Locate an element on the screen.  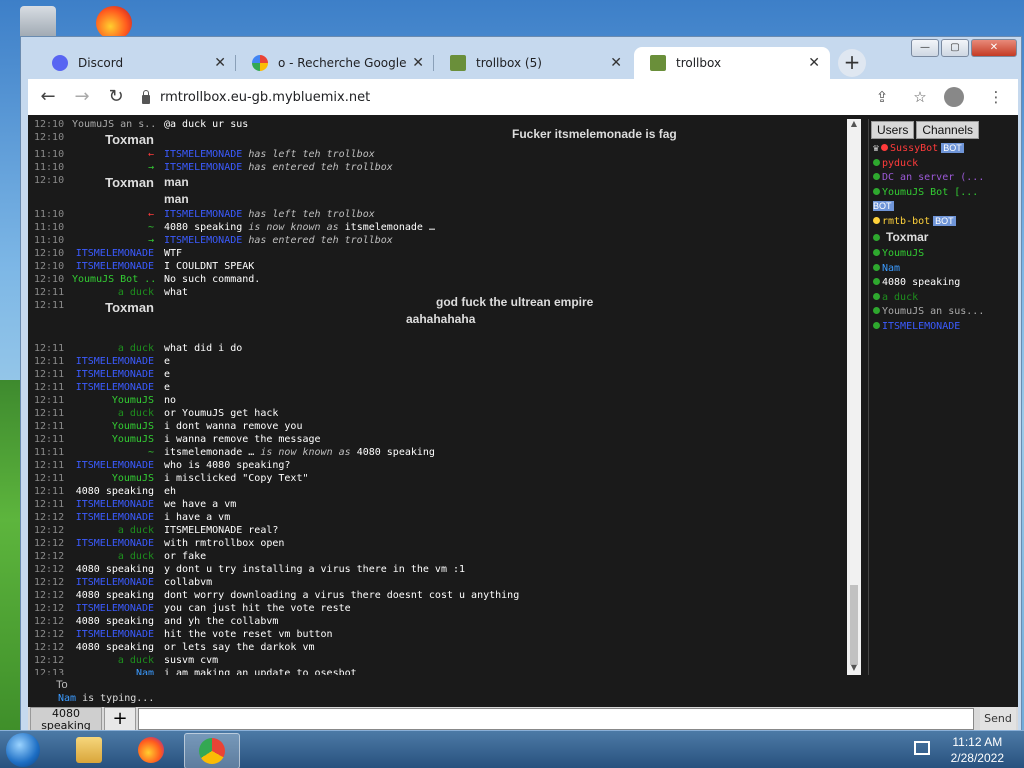
user-list-item: 4080 speaking is located at coordinates (943, 283).